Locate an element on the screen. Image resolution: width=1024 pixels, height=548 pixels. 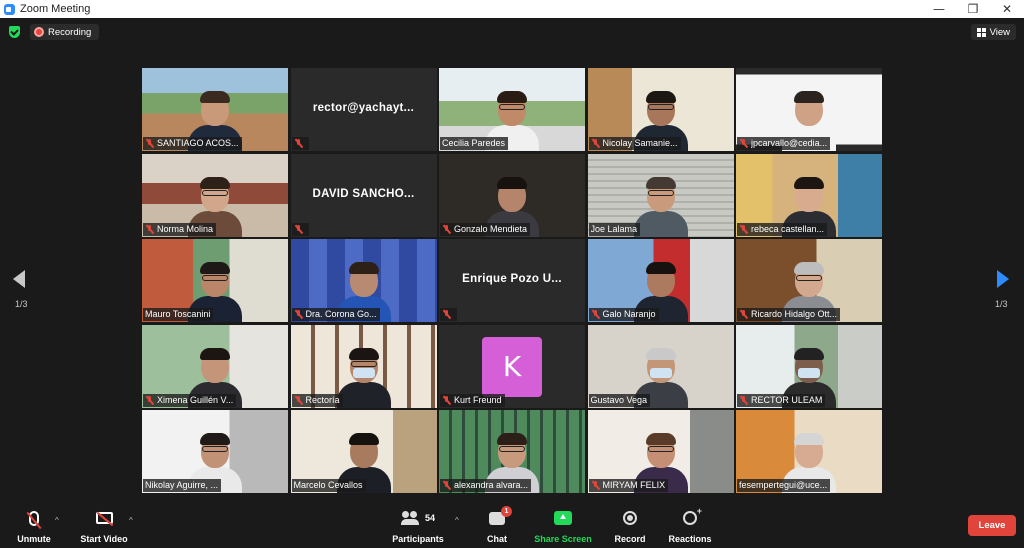
participants-options-caret-icon: ^ is located at coordinates (457, 520).